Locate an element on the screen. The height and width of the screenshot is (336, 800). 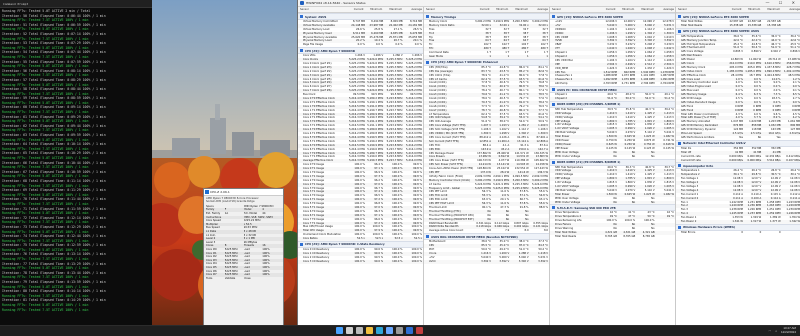
cpuz-title: CPU-Z 2.06.1 is located at coordinates (220, 192).